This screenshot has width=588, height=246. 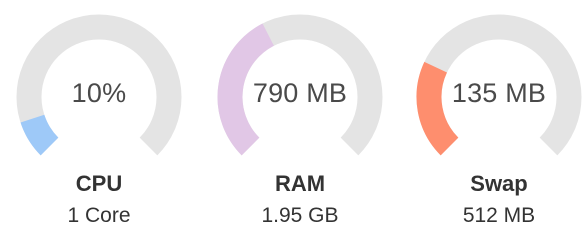 I want to click on ram-total: 1.95 GB, so click(x=300, y=215).